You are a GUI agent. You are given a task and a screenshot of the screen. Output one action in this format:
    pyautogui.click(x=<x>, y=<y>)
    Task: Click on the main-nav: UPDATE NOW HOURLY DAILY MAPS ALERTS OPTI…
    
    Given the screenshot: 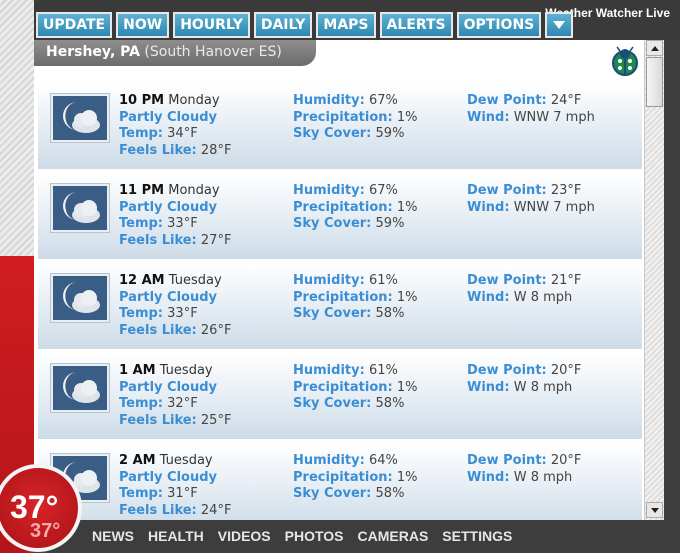 What is the action you would take?
    pyautogui.click(x=305, y=25)
    